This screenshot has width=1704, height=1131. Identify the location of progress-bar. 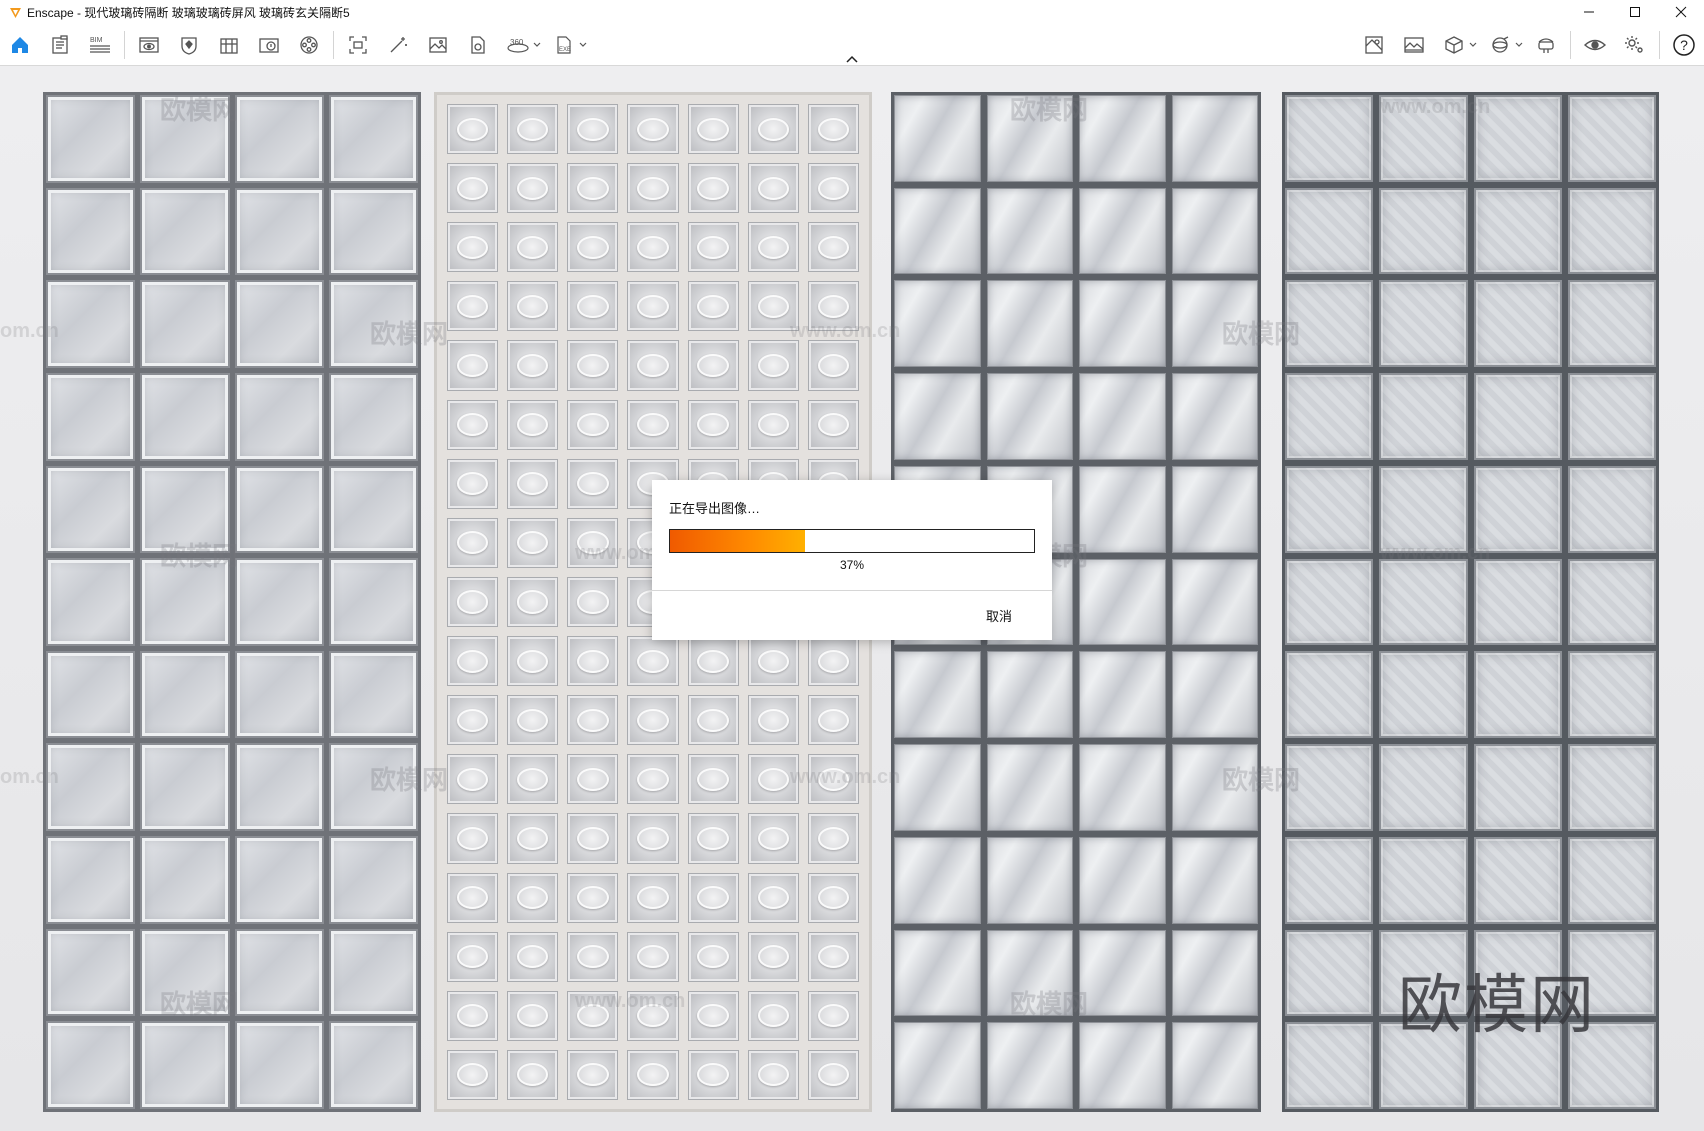
(852, 541).